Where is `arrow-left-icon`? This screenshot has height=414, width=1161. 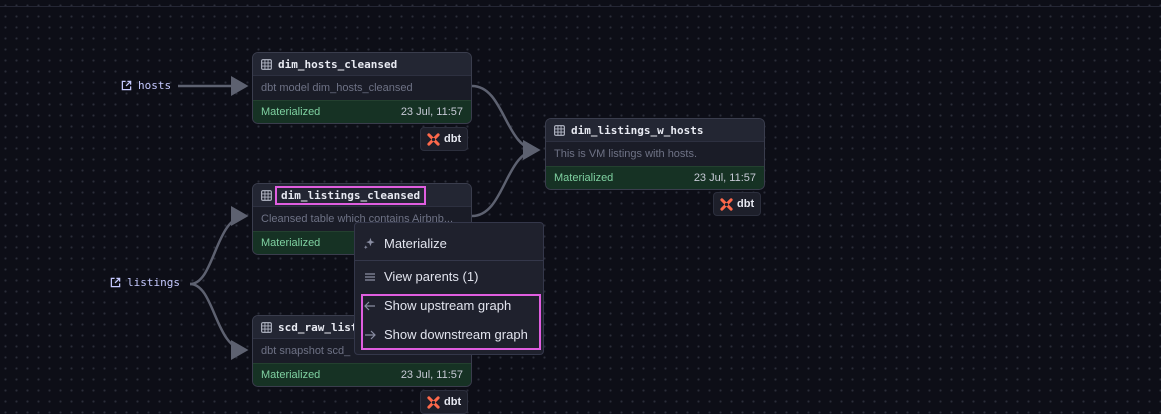
arrow-left-icon is located at coordinates (369, 305).